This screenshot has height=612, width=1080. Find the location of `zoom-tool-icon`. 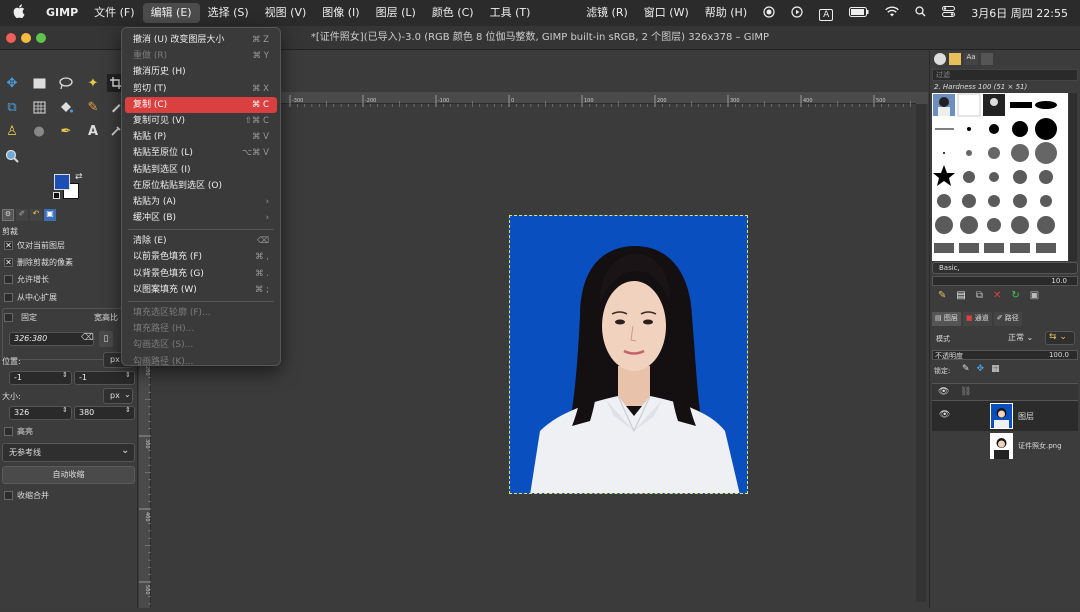

zoom-tool-icon is located at coordinates (12, 156).